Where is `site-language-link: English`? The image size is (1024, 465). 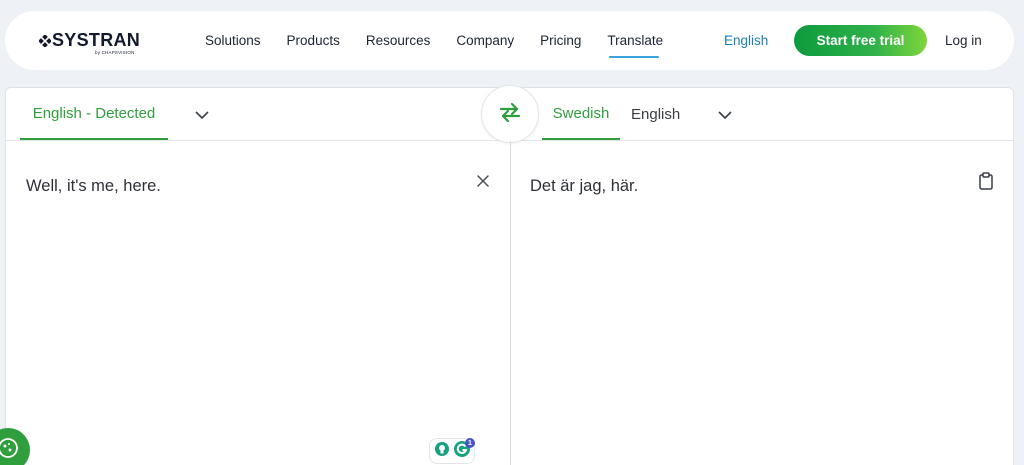 site-language-link: English is located at coordinates (746, 40).